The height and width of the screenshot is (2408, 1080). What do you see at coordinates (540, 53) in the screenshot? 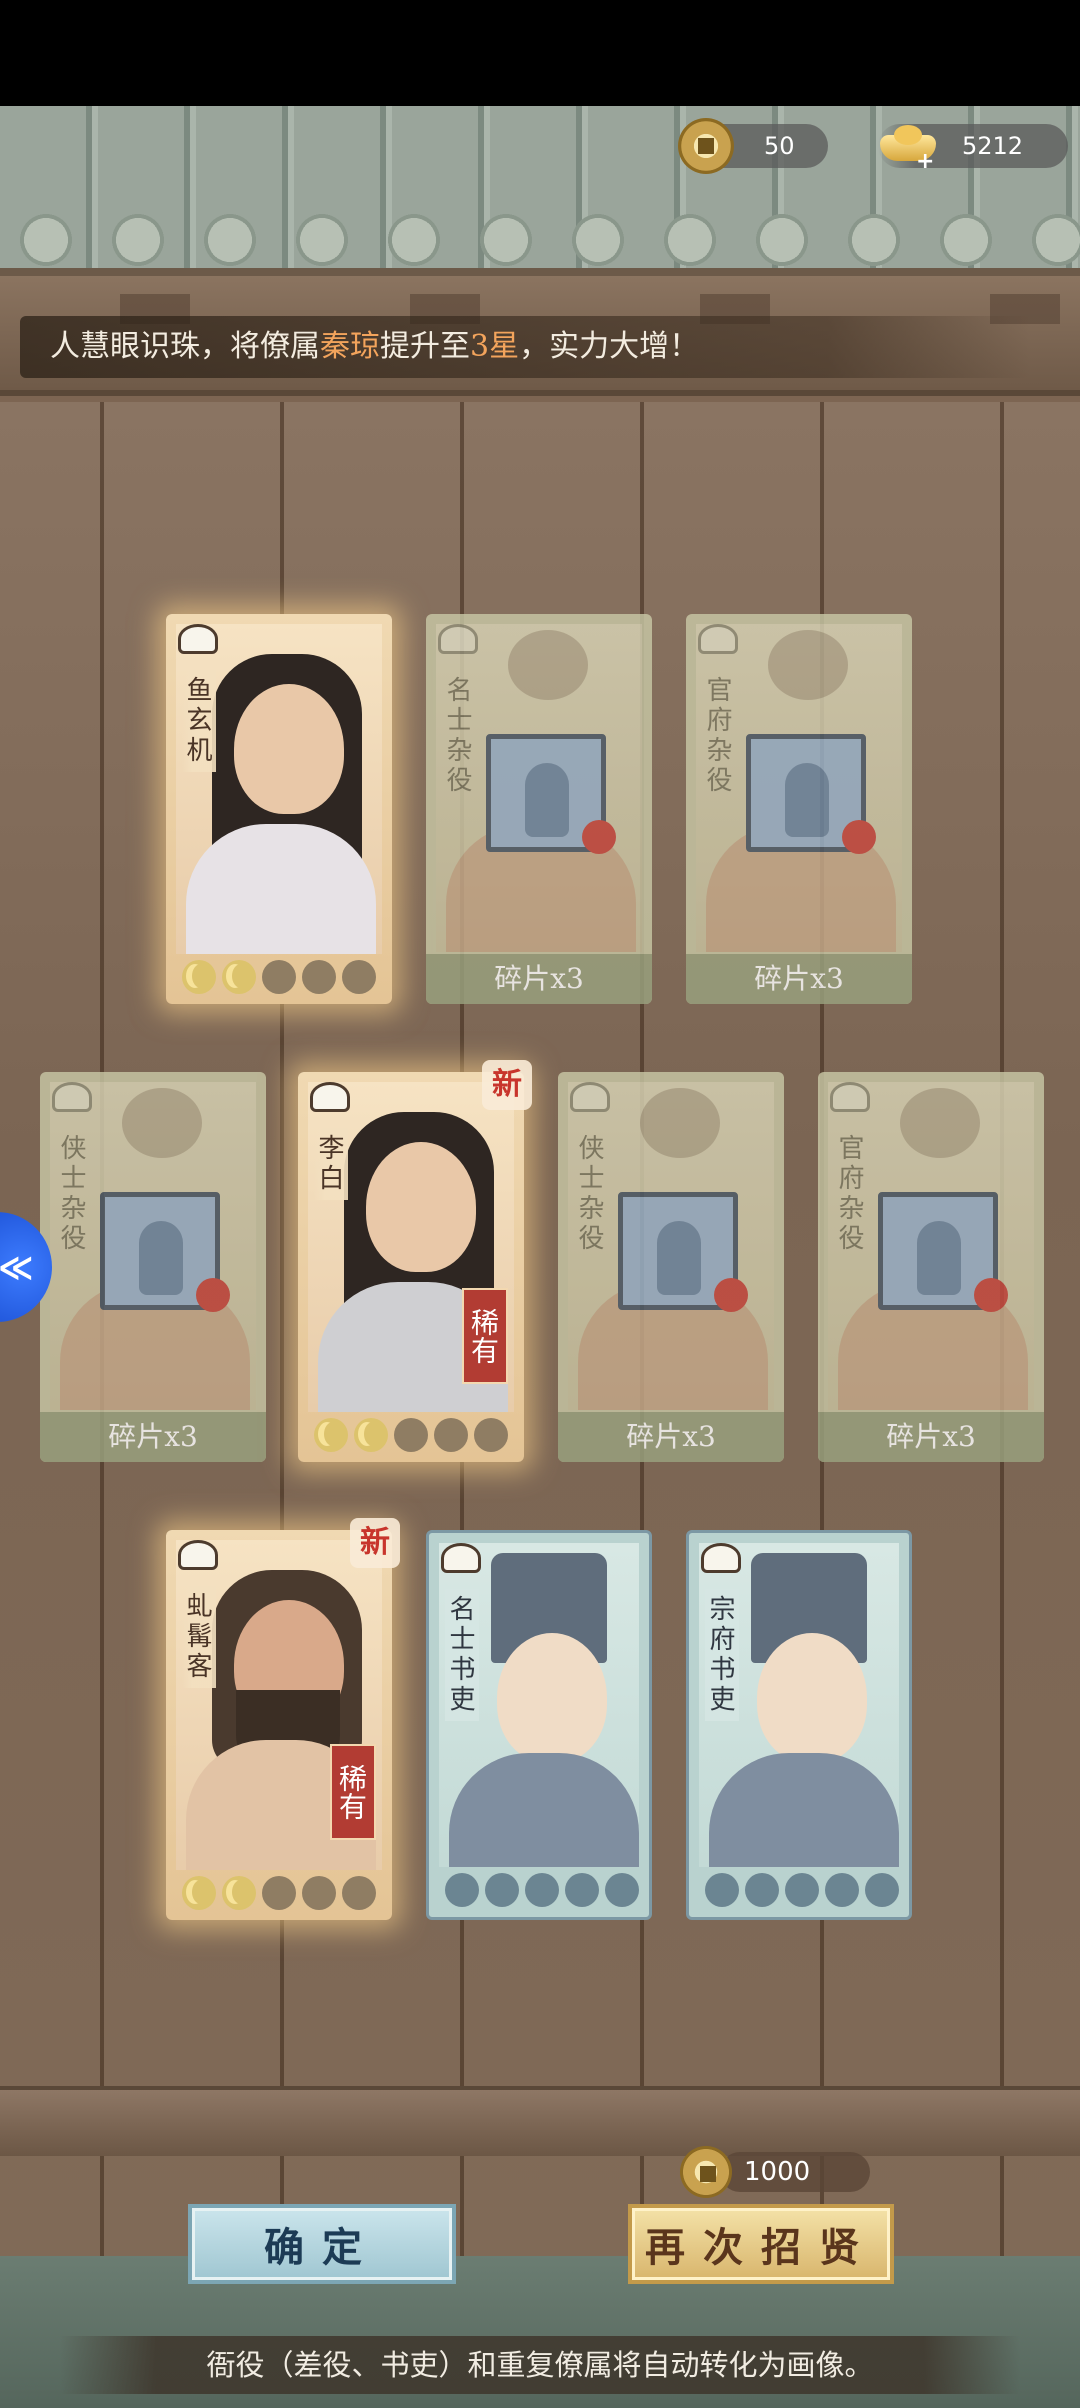
I see `status-bar` at bounding box center [540, 53].